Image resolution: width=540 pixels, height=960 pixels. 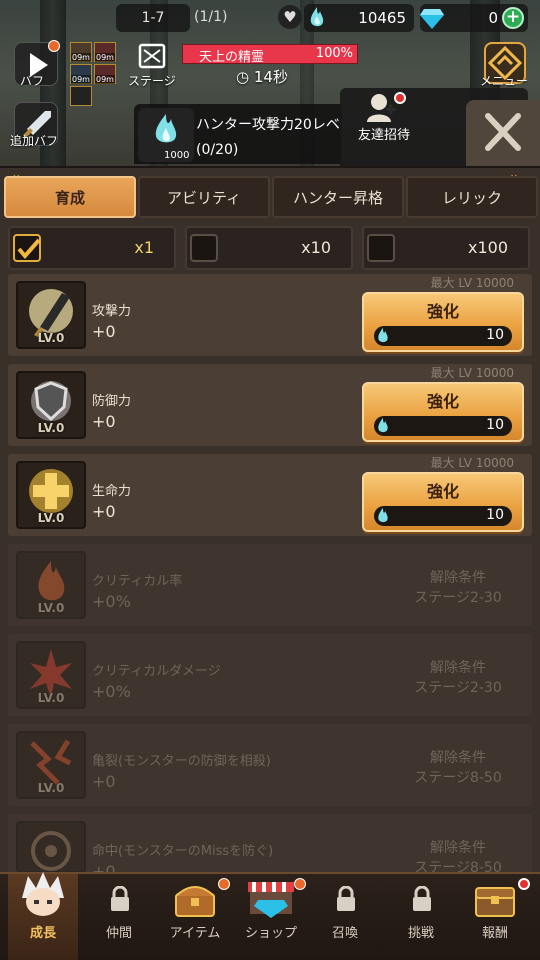 I want to click on invite-friend-icon, so click(x=381, y=108).